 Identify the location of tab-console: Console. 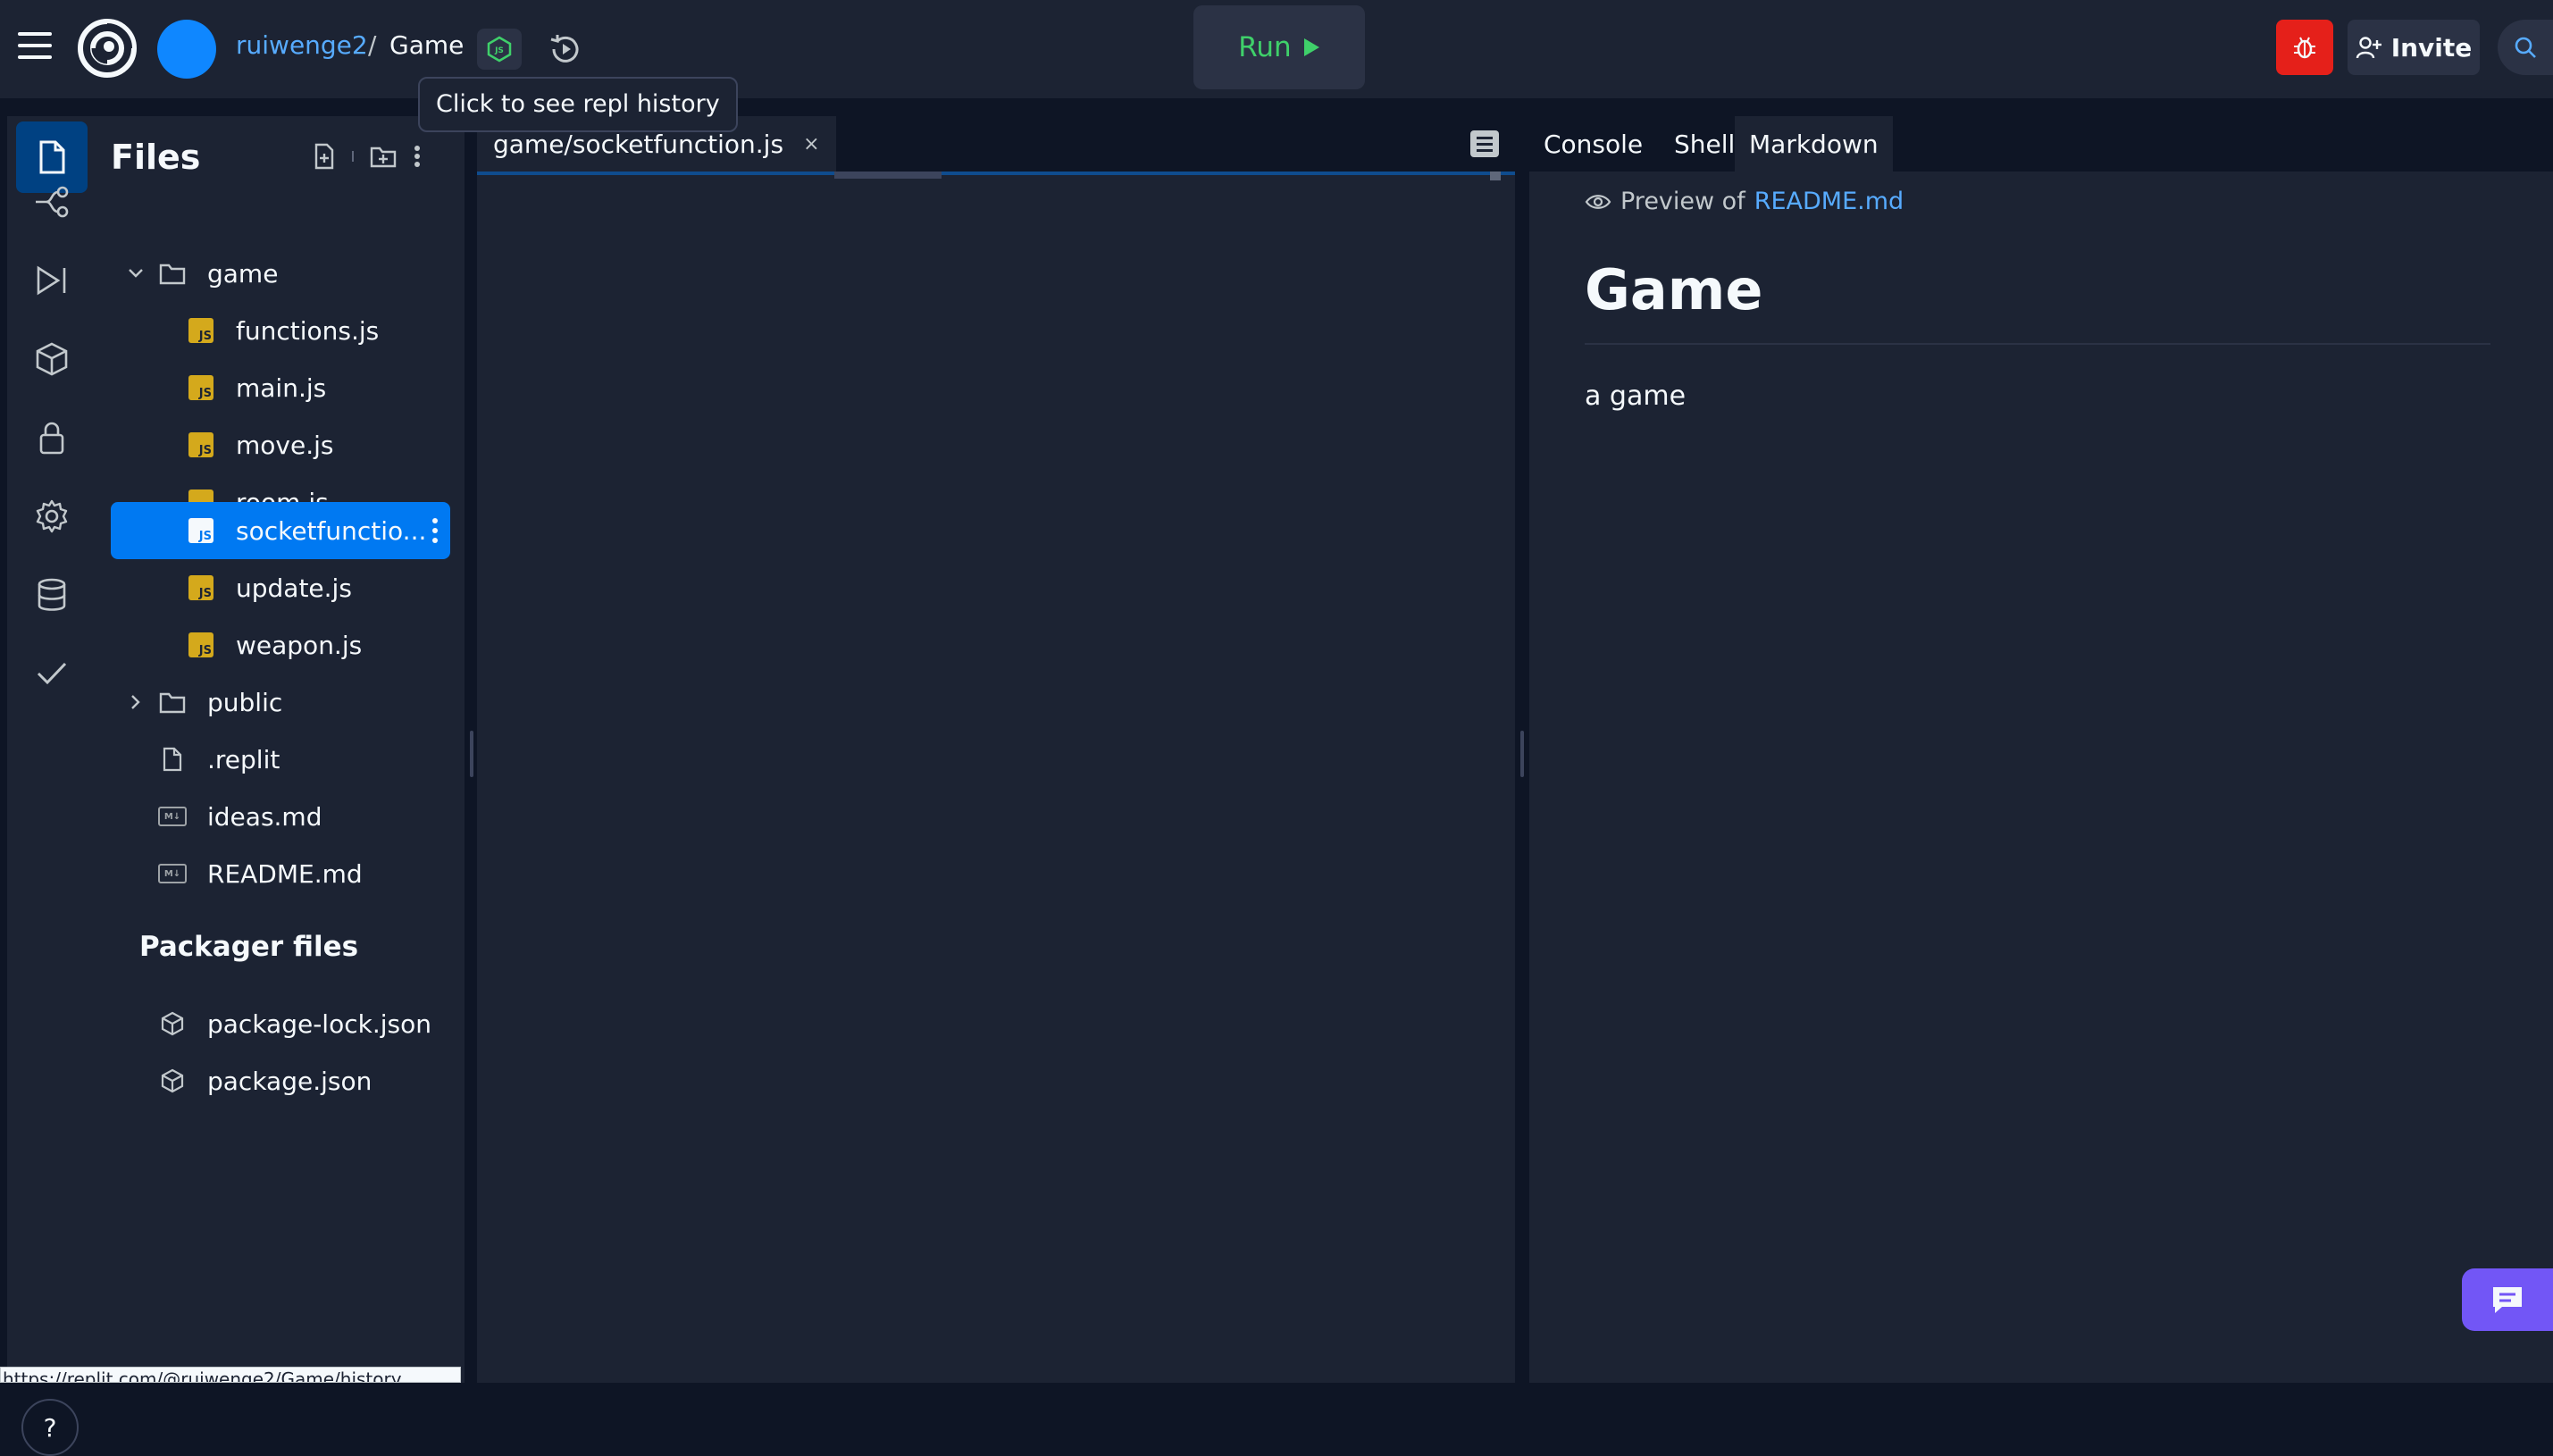
(1593, 144).